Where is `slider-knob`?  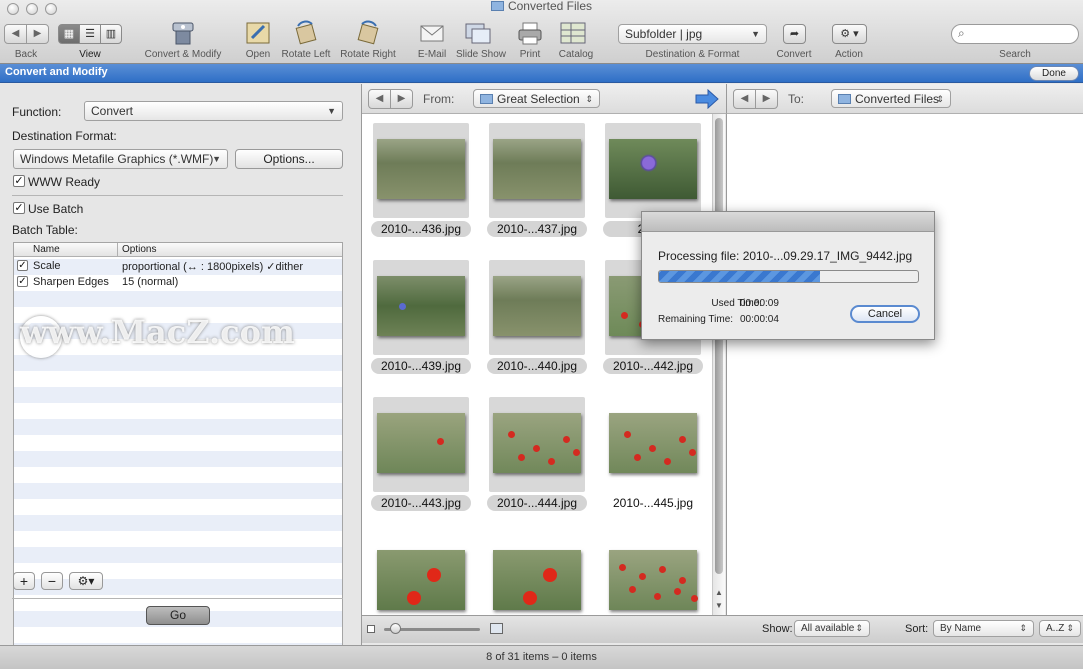
slider-knob is located at coordinates (395, 628).